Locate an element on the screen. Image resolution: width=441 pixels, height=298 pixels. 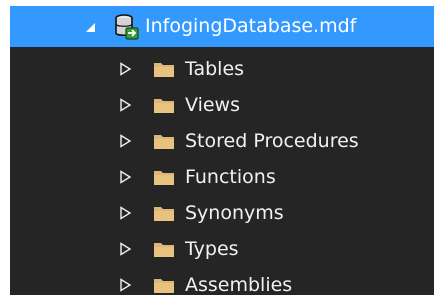
tree-node-database: InfogingDatabase.mdf is located at coordinates (222, 26).